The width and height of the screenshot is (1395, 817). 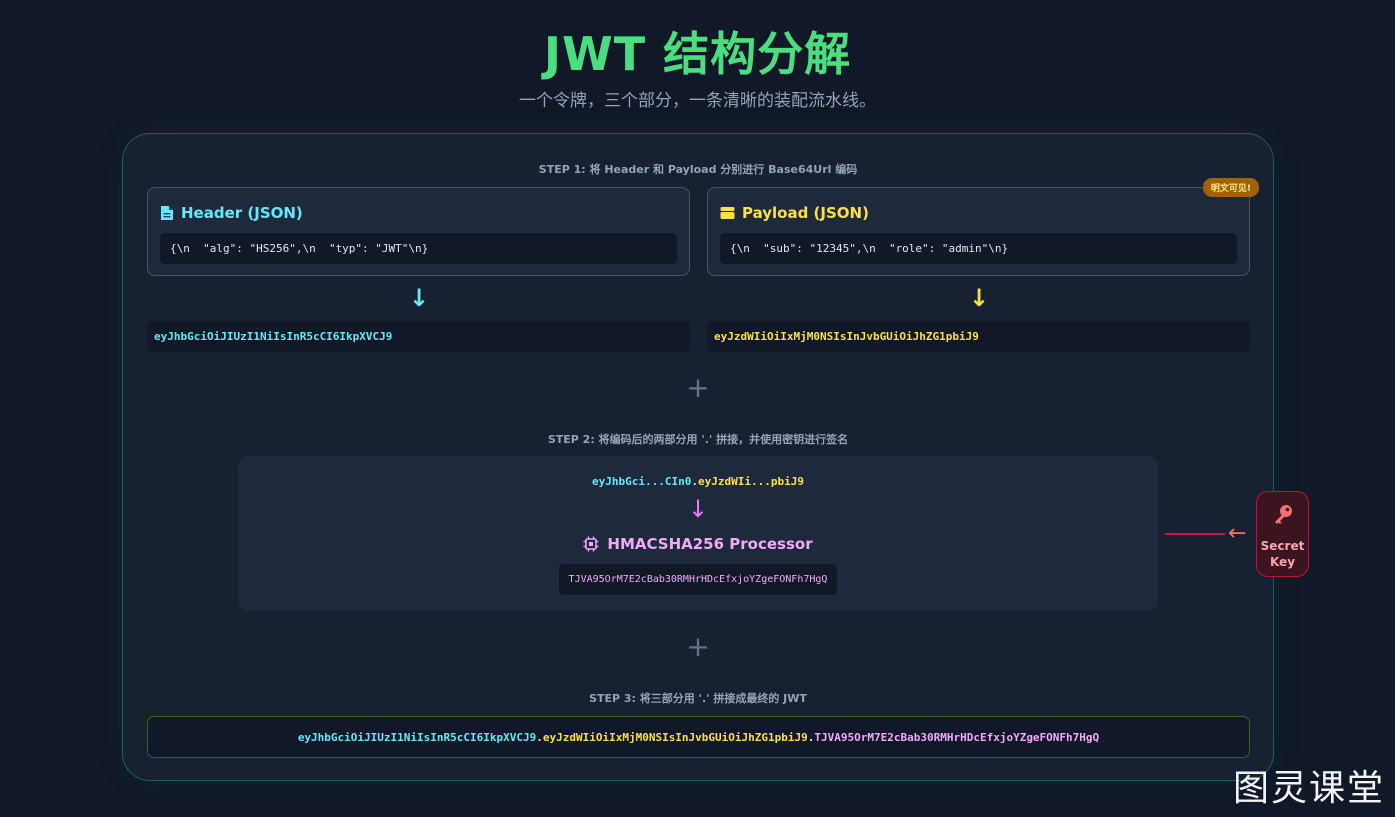 I want to click on wallet-icon, so click(x=727, y=213).